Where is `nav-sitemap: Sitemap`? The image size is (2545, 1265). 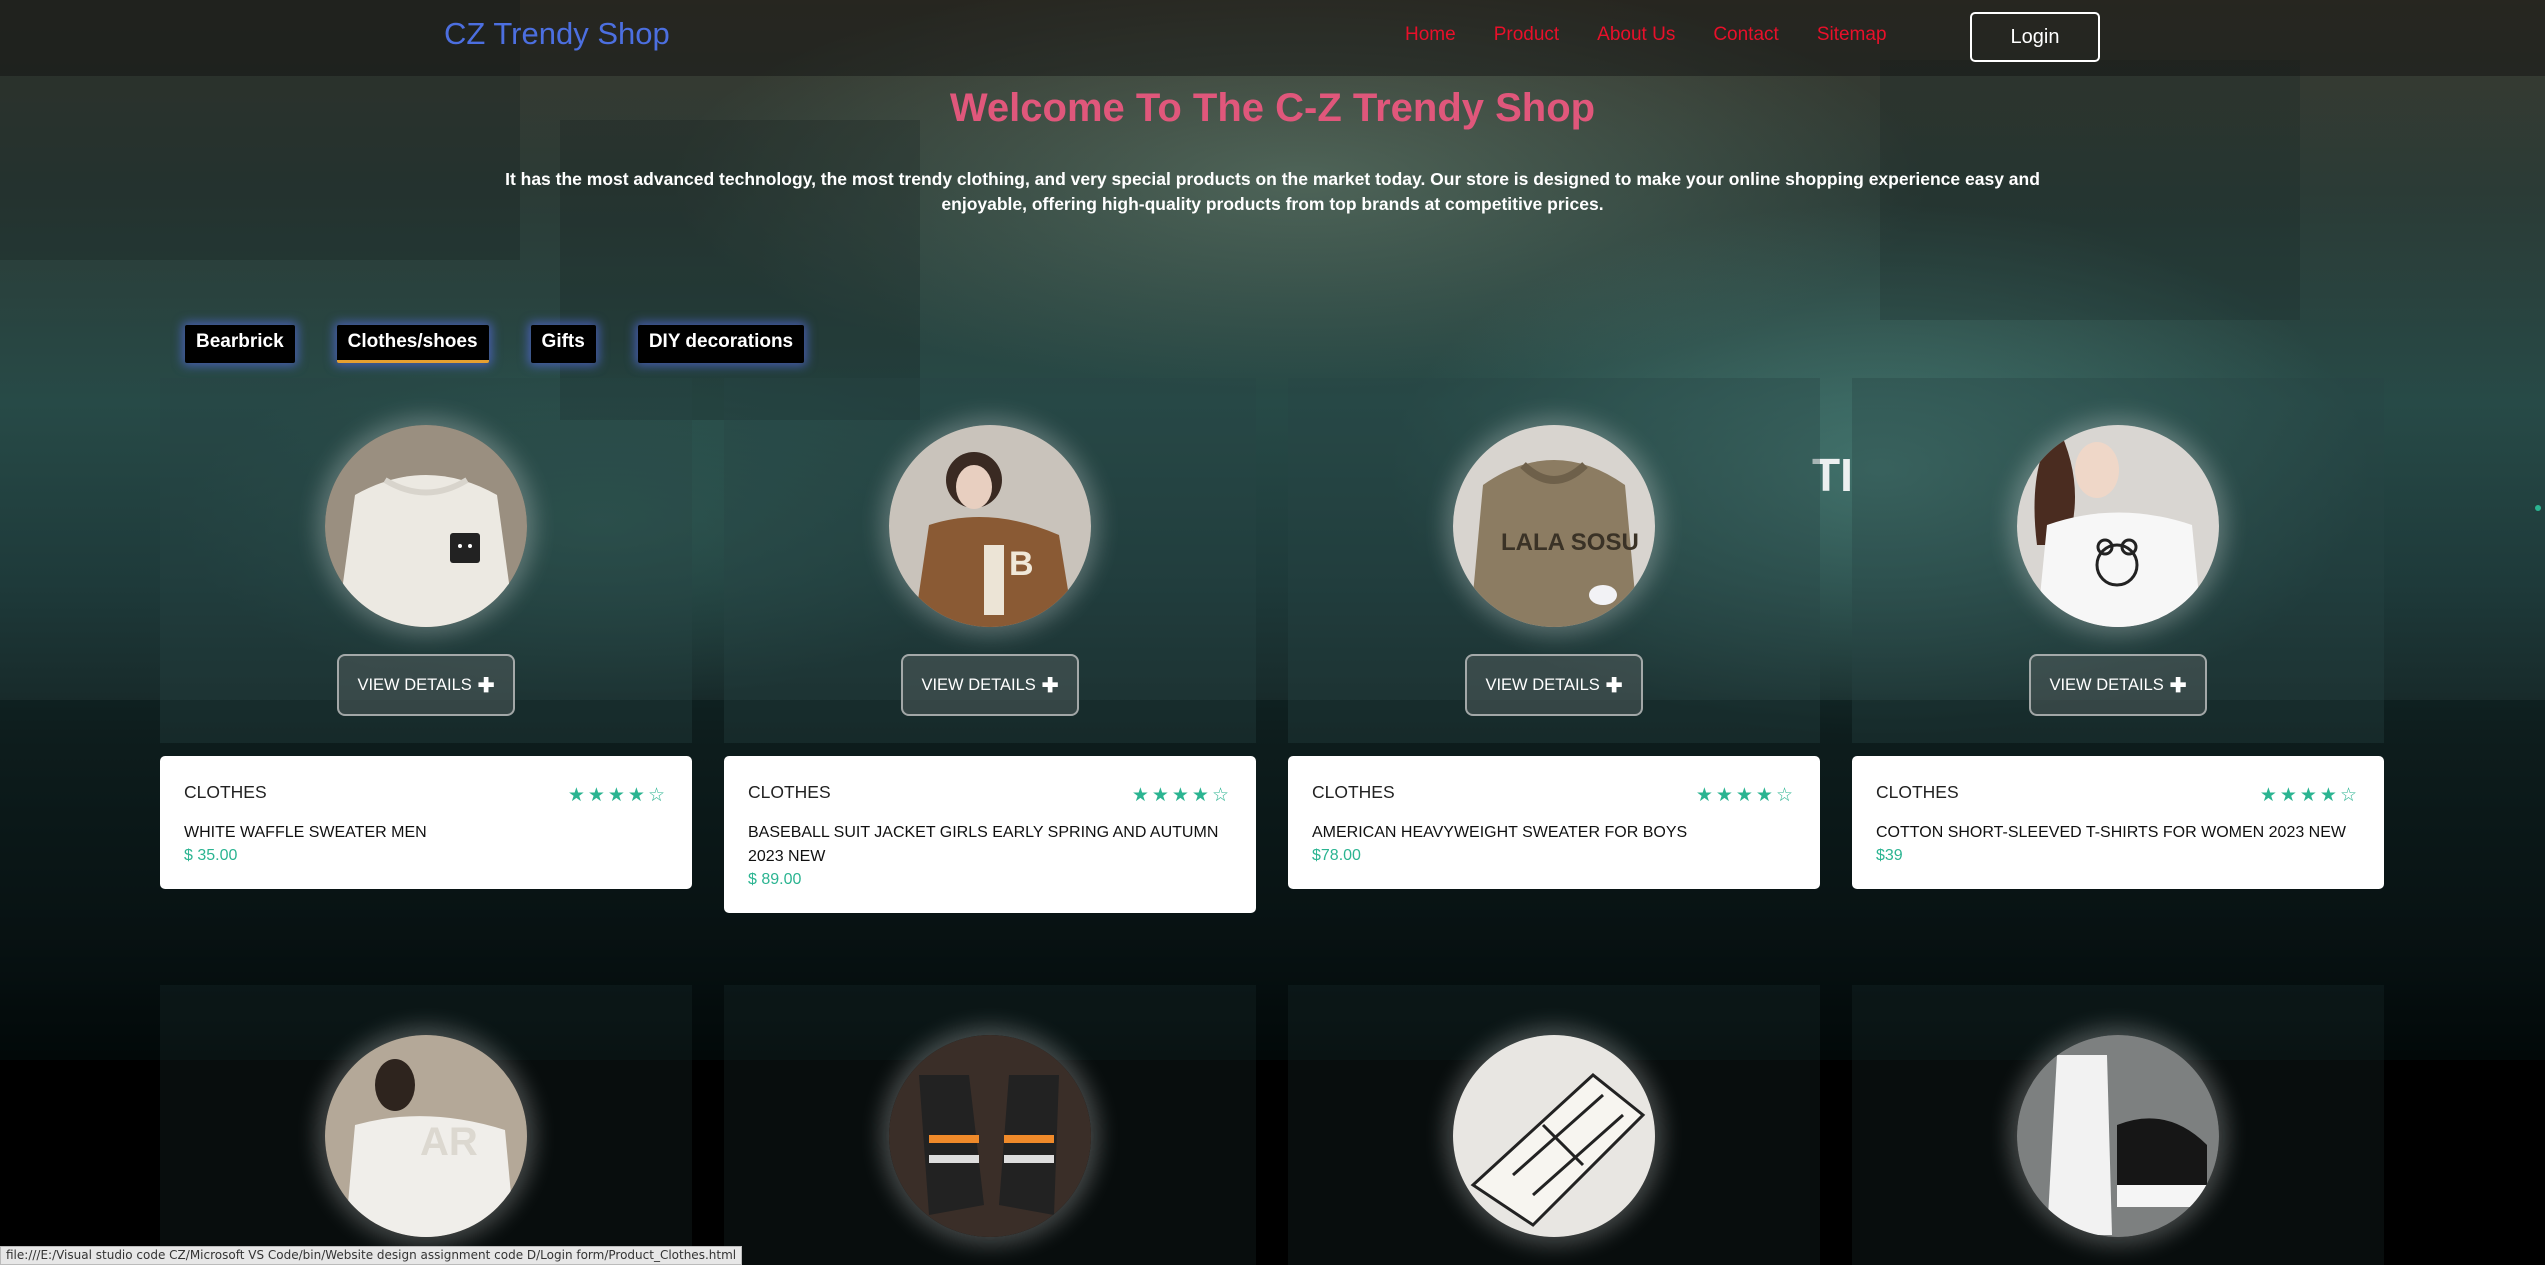 nav-sitemap: Sitemap is located at coordinates (1852, 35).